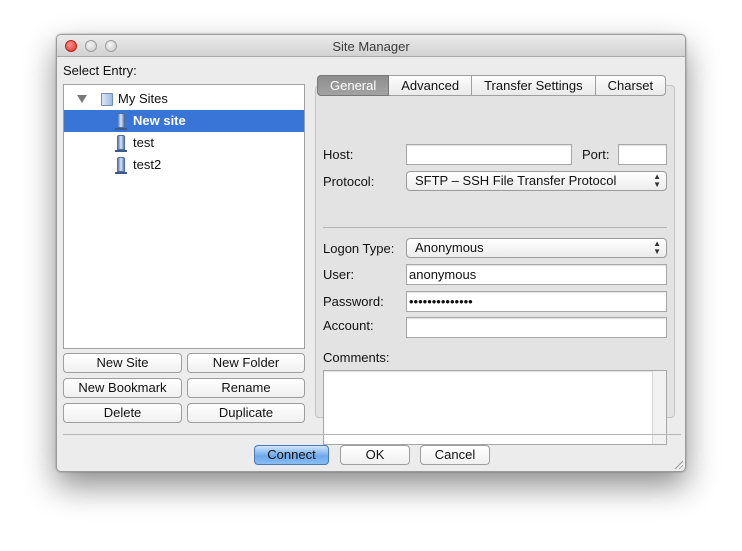 This screenshot has height=551, width=742. Describe the element at coordinates (375, 455) in the screenshot. I see `ok-button: OK` at that location.